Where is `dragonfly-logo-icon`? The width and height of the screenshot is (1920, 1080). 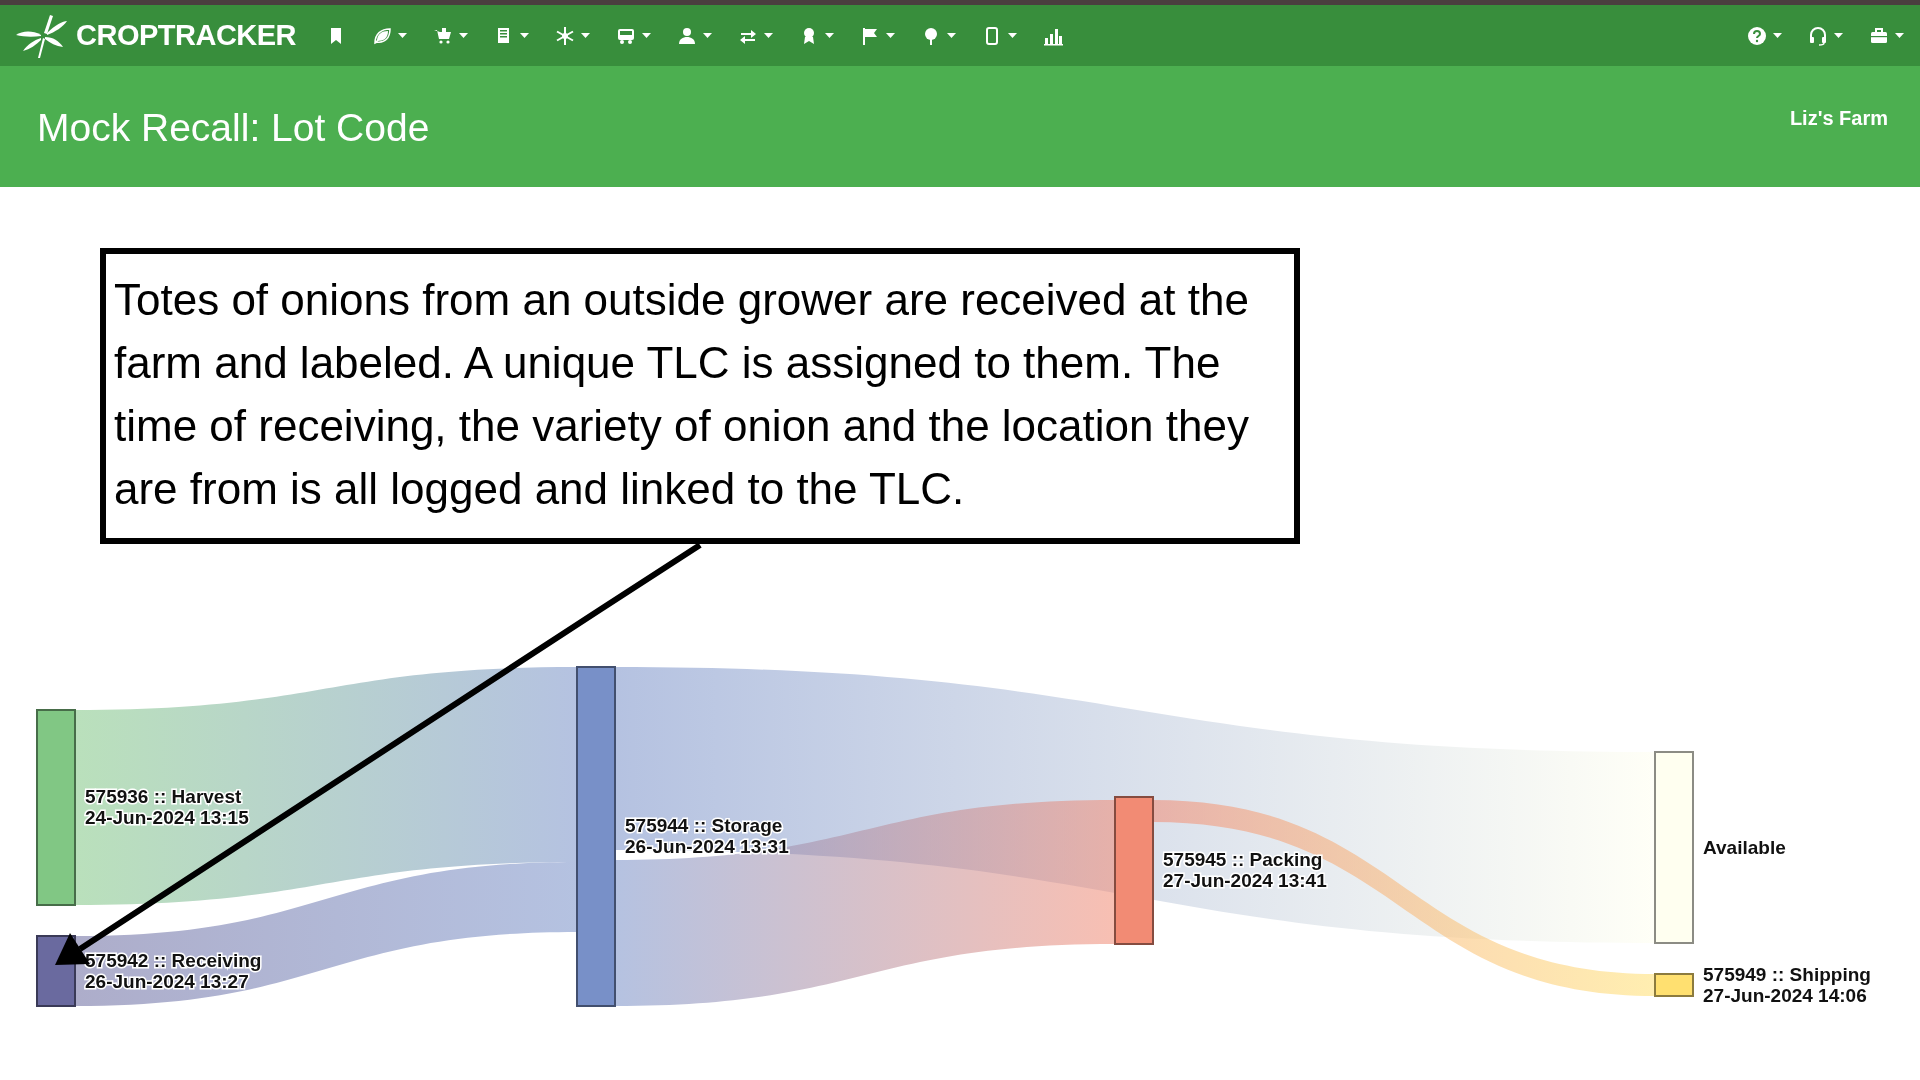
dragonfly-logo-icon is located at coordinates (42, 35).